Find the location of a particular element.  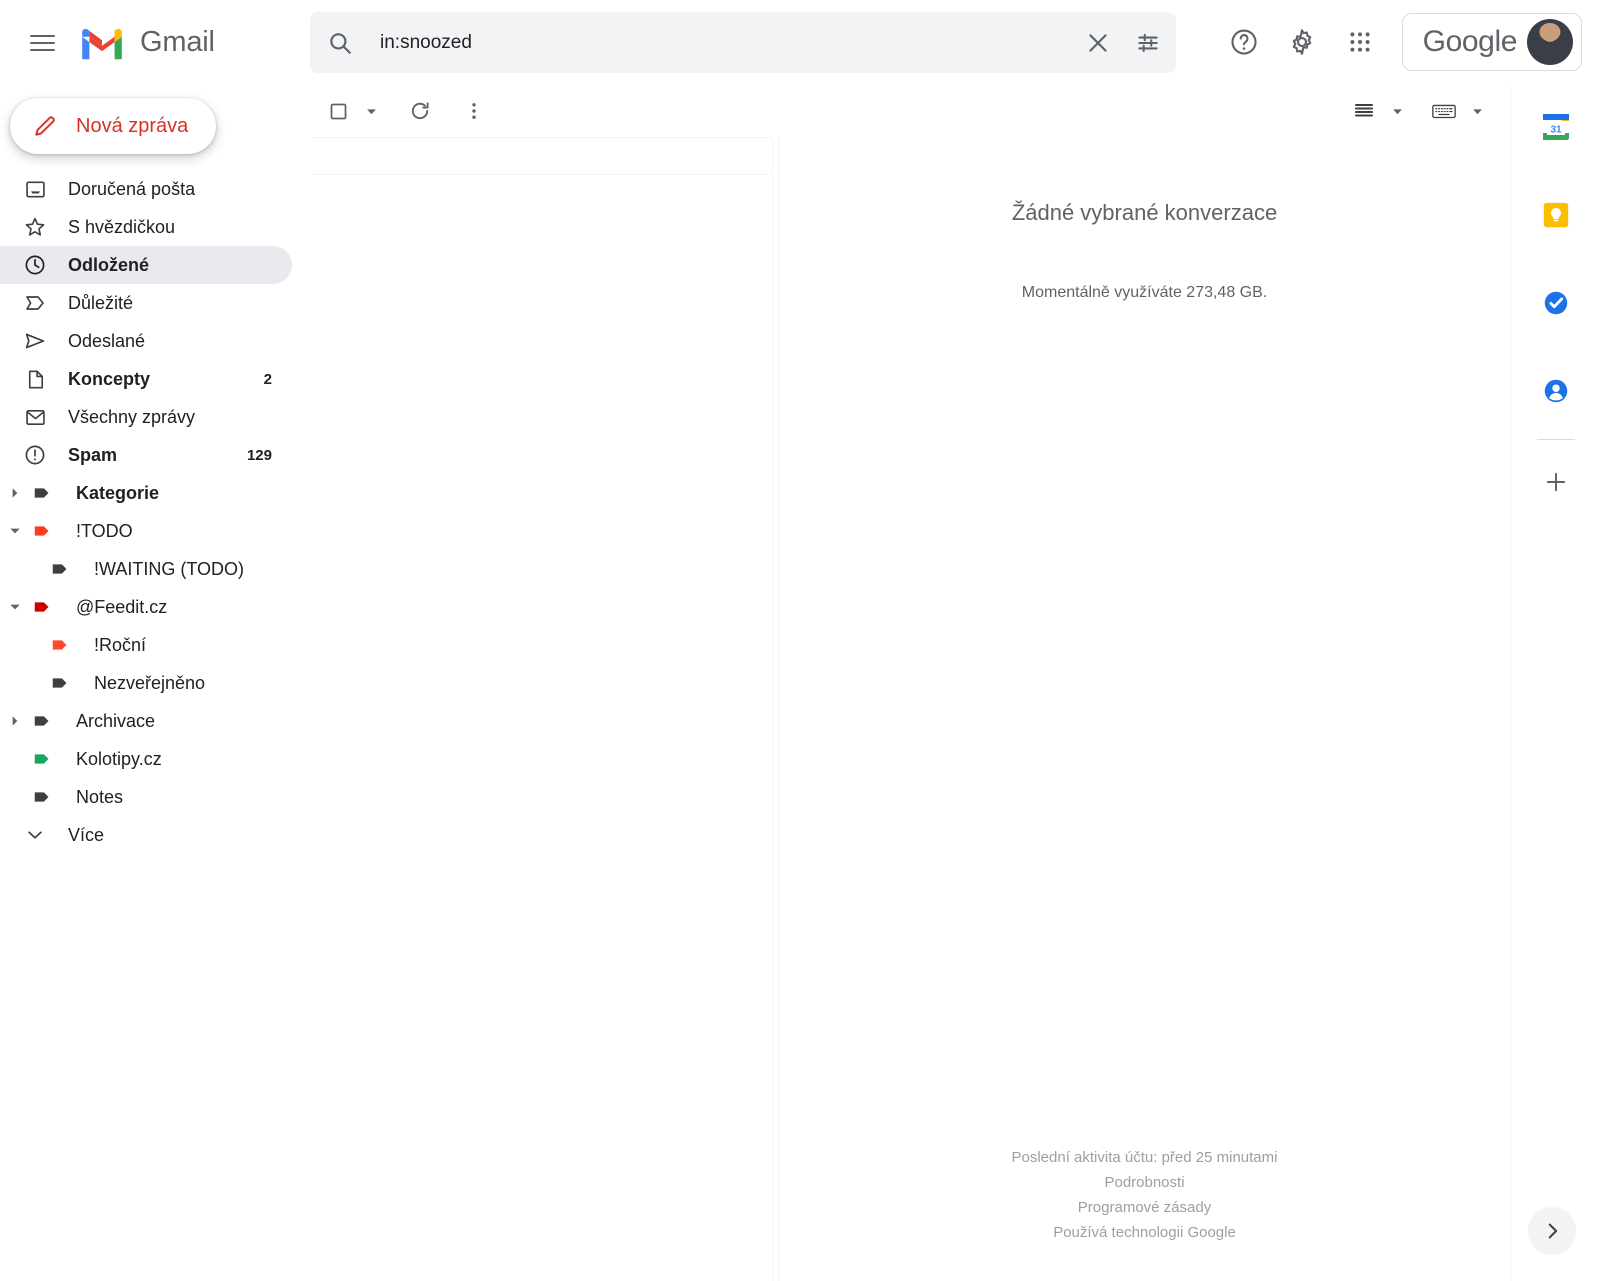

add-addon-button is located at coordinates (1556, 482).